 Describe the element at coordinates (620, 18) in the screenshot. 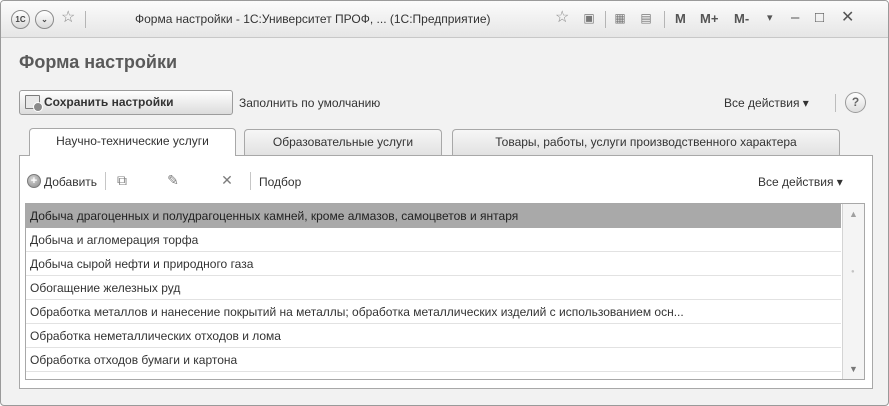

I see `calculator-icon: ▦` at that location.